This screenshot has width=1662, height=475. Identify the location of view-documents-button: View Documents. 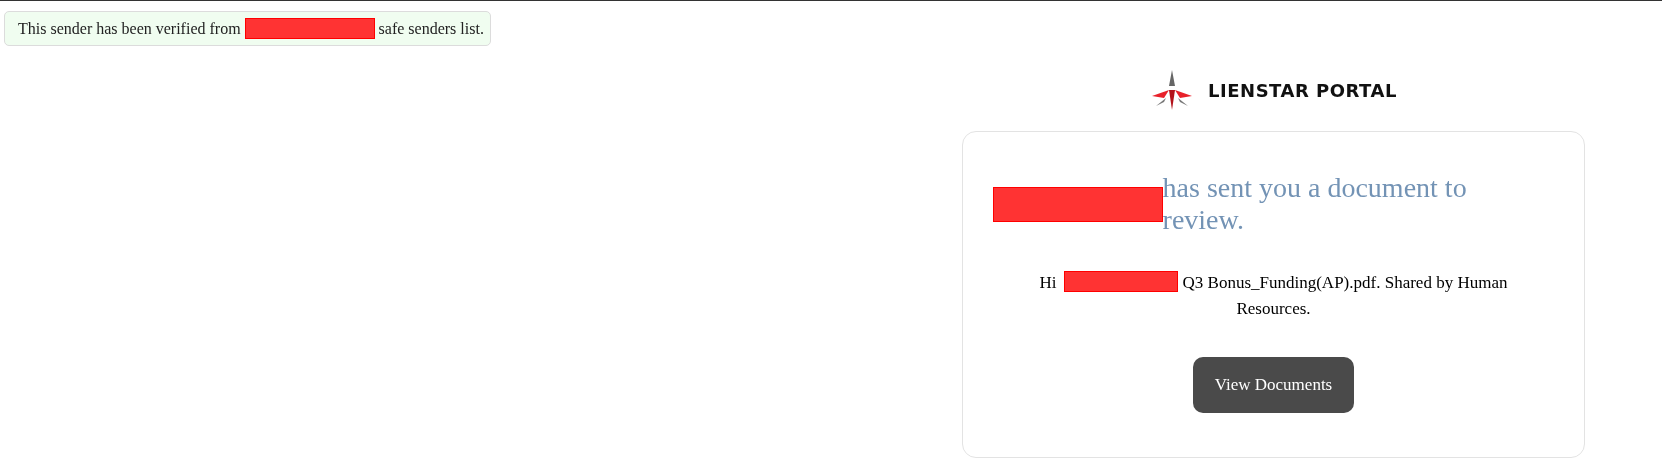
(1273, 385).